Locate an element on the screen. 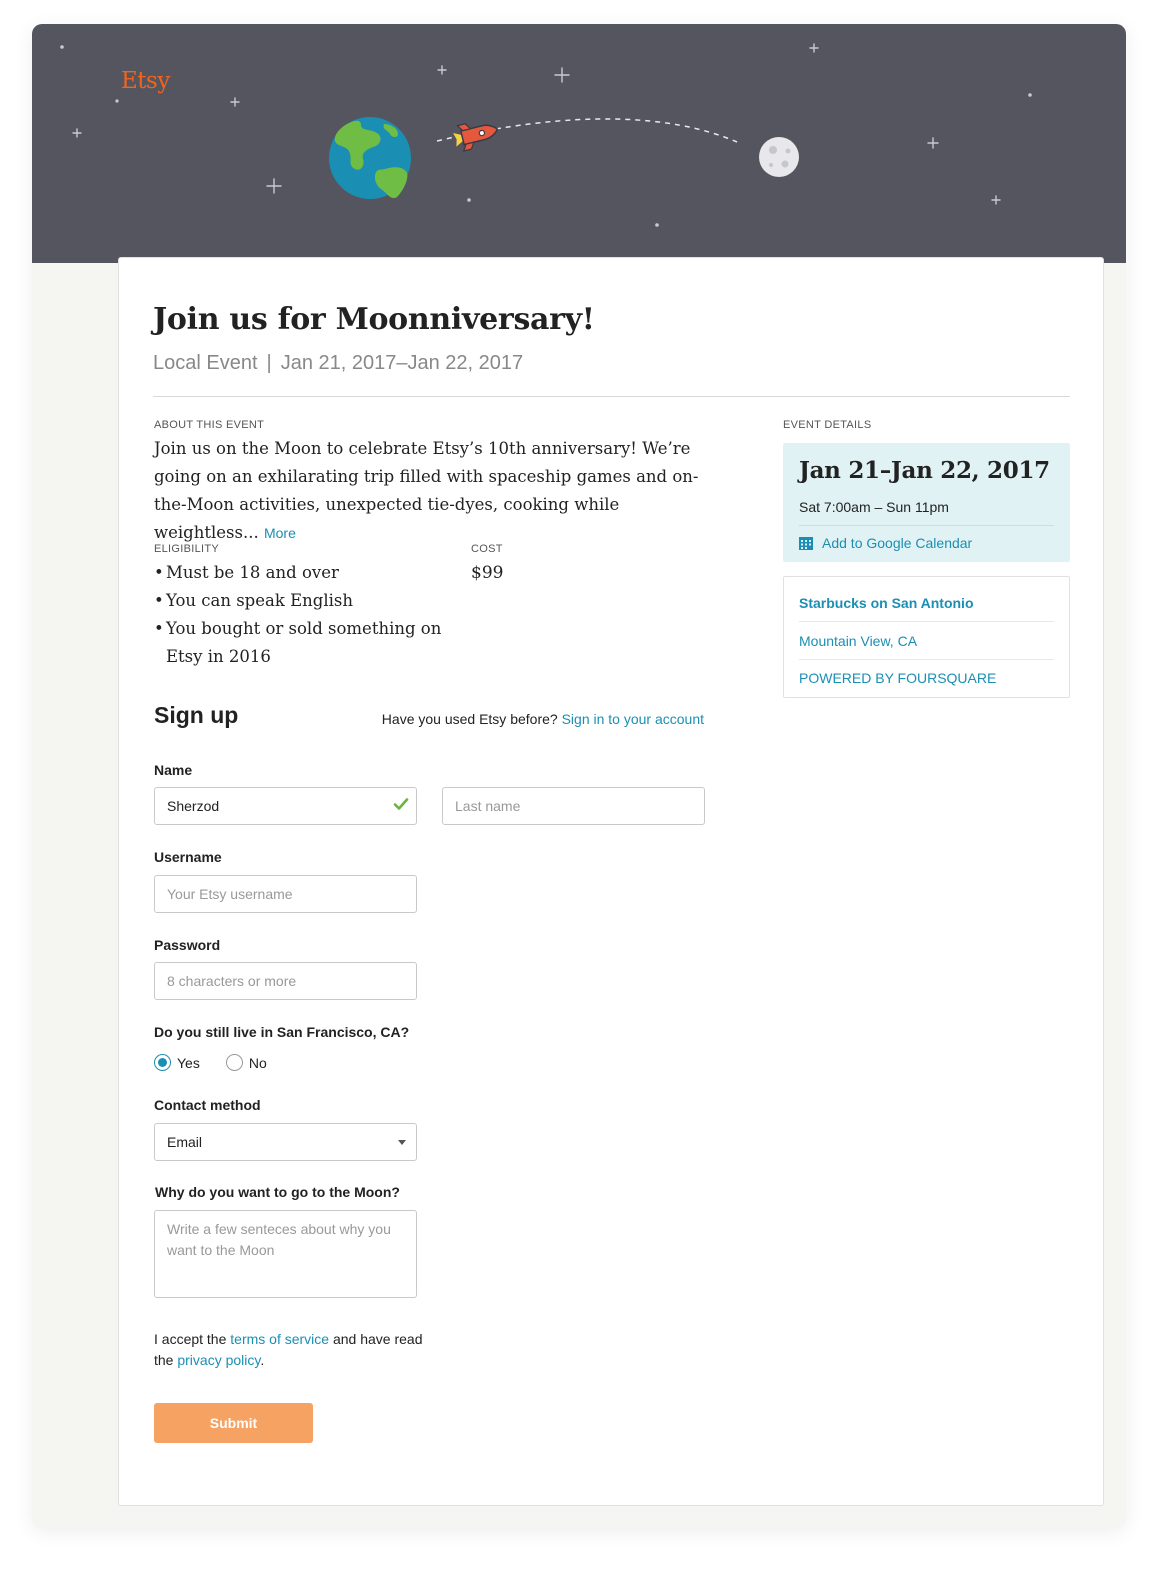 This screenshot has height=1576, width=1164. check-icon is located at coordinates (401, 804).